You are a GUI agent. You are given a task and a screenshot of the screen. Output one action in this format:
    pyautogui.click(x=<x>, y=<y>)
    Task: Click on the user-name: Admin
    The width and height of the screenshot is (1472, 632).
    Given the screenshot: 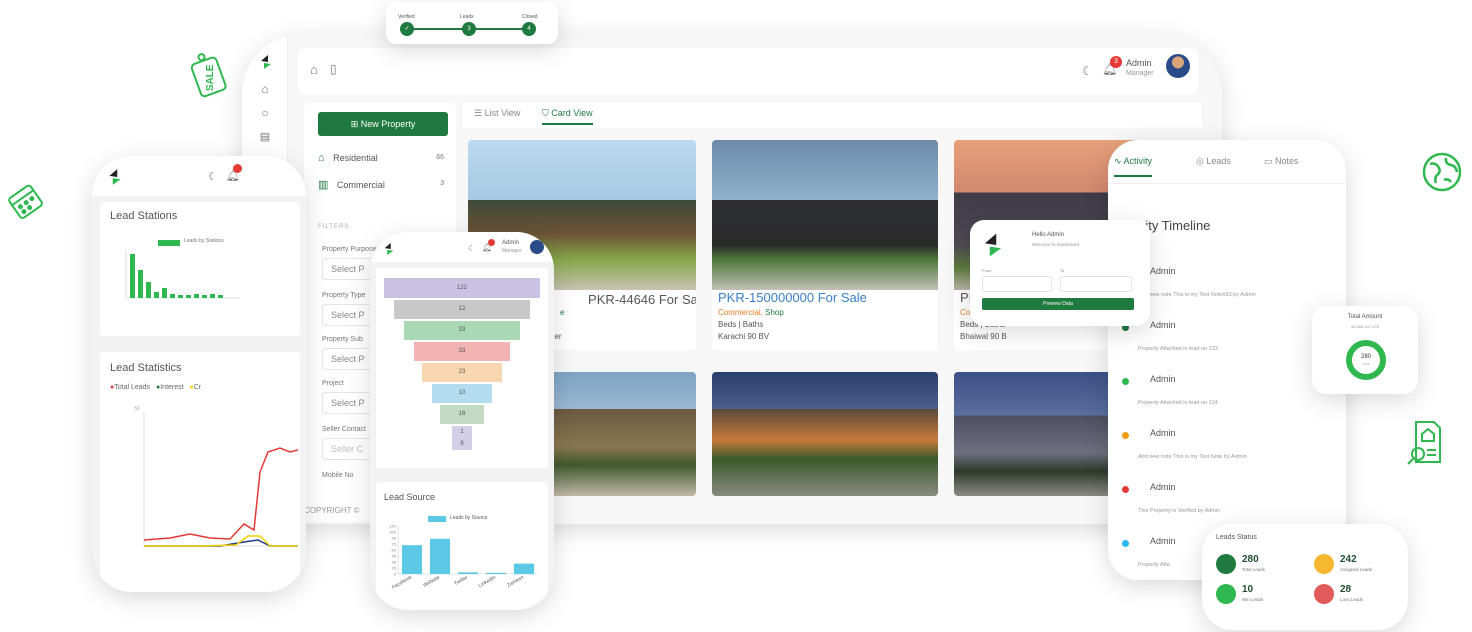 What is the action you would take?
    pyautogui.click(x=511, y=243)
    